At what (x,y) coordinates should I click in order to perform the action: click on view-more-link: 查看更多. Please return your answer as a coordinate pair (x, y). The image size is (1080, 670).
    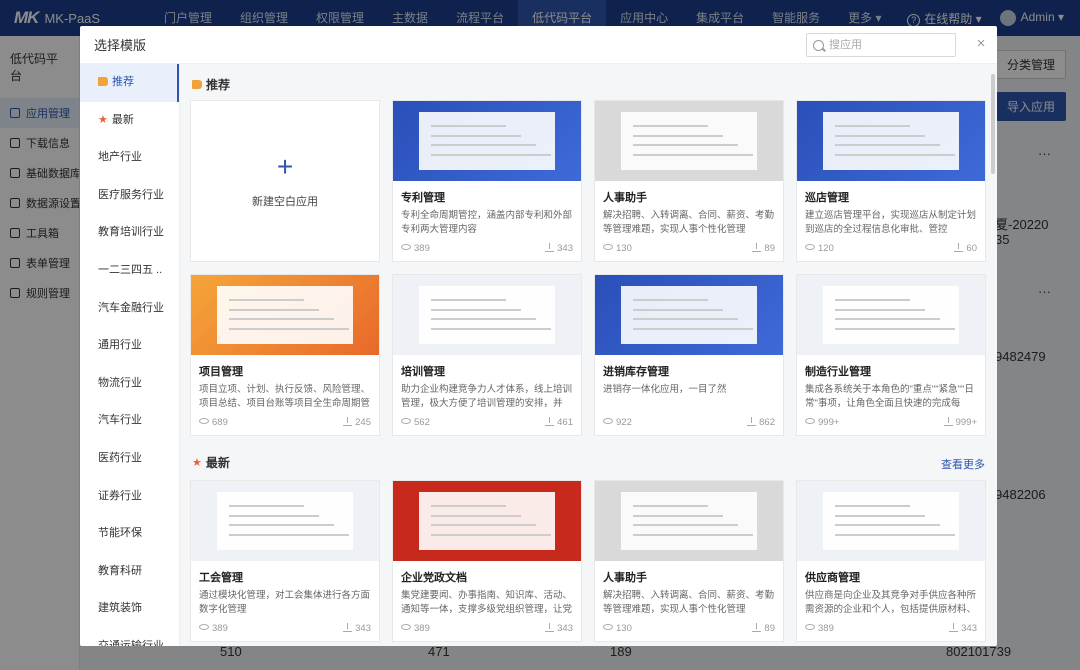
    Looking at the image, I should click on (963, 464).